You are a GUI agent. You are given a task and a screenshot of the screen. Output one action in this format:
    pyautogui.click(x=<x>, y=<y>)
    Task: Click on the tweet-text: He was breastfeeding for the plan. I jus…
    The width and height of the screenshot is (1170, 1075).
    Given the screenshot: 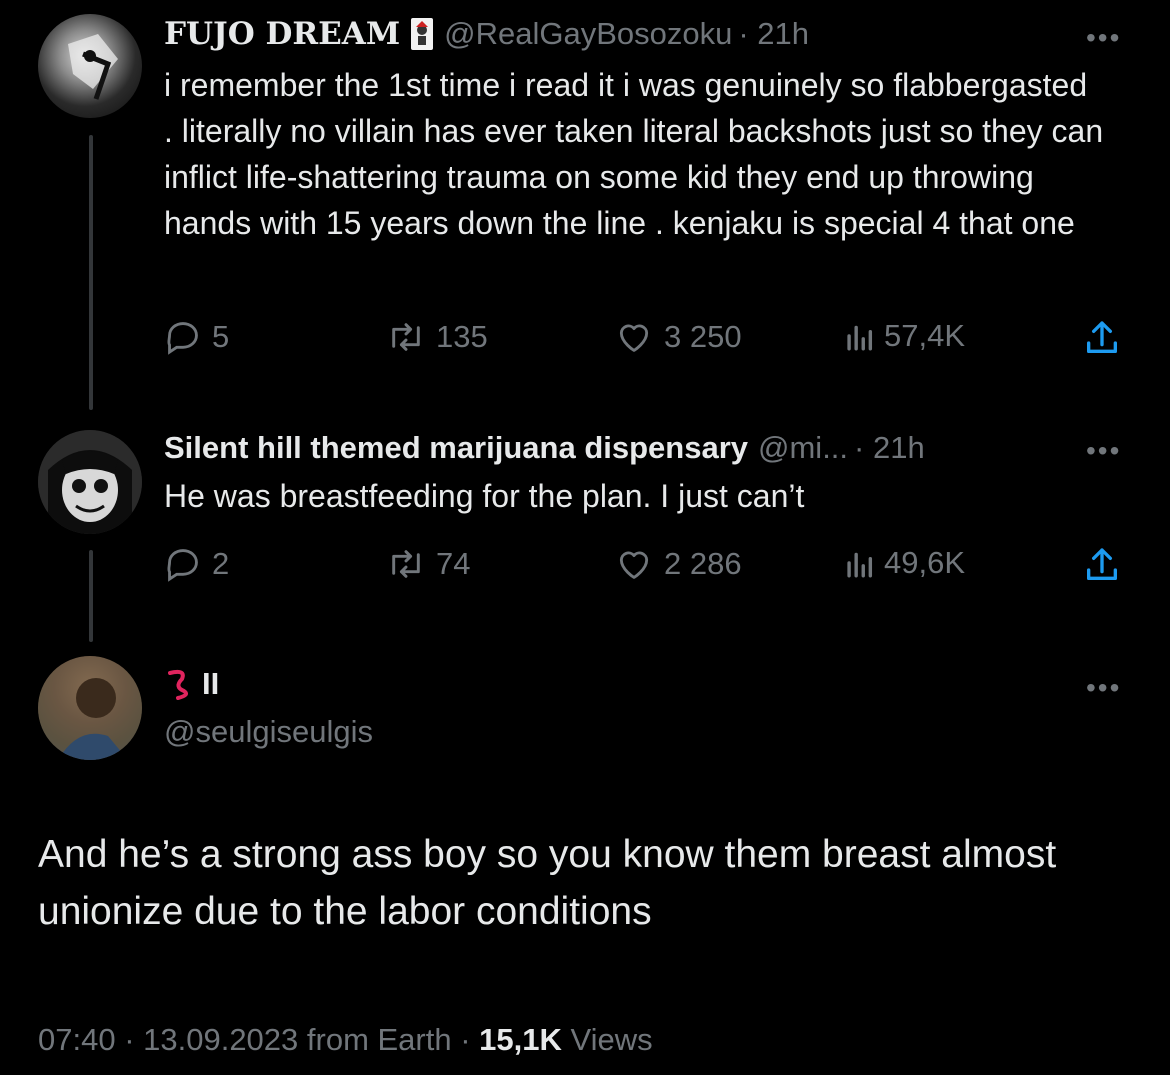 What is the action you would take?
    pyautogui.click(x=484, y=496)
    